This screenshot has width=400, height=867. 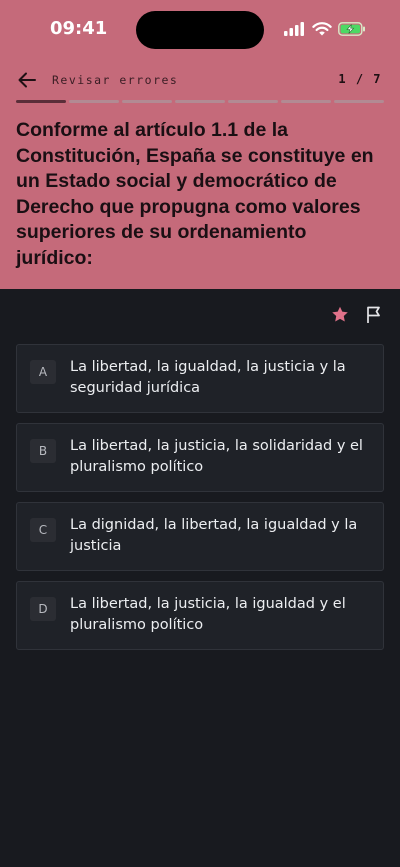 I want to click on option-letter: C, so click(x=43, y=530).